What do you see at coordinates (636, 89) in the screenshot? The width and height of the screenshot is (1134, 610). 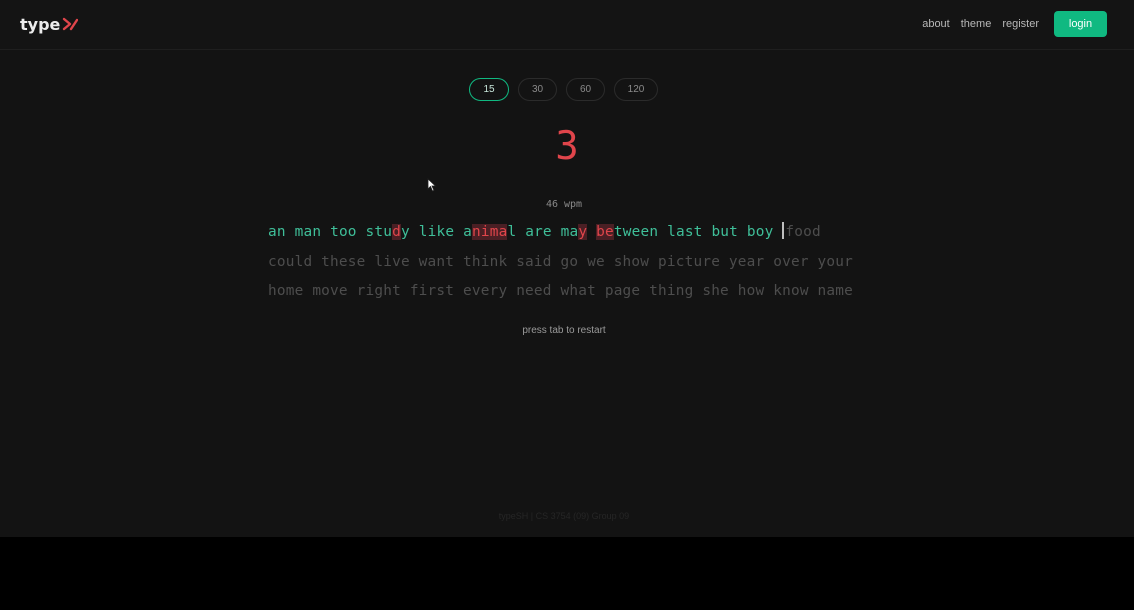 I see `time-option-120: 120` at bounding box center [636, 89].